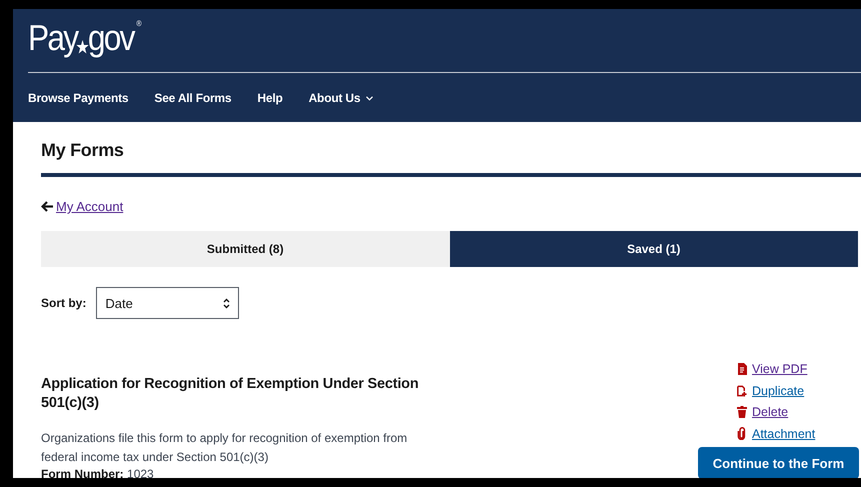  Describe the element at coordinates (83, 150) in the screenshot. I see `page-title: My Forms` at that location.